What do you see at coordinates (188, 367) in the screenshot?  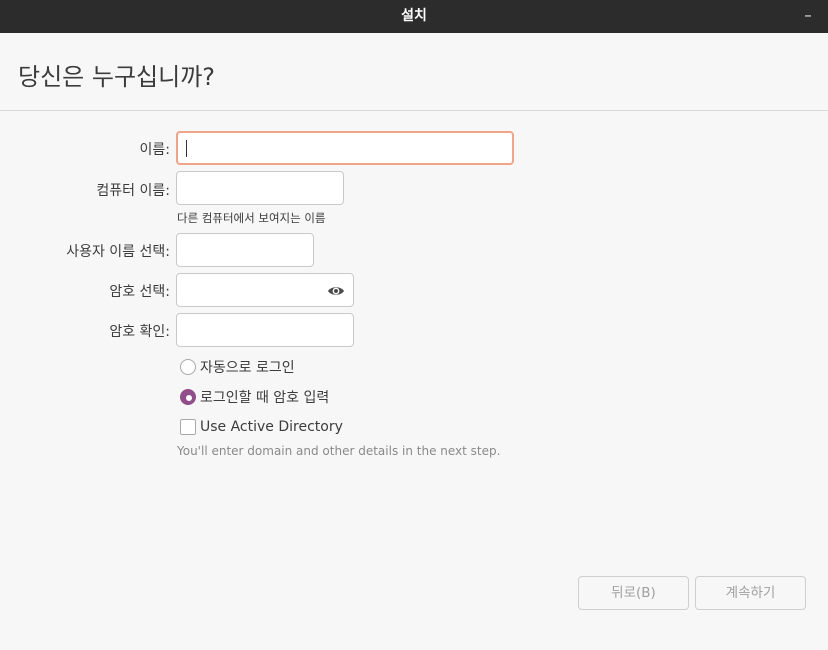 I see `auto-login-radio` at bounding box center [188, 367].